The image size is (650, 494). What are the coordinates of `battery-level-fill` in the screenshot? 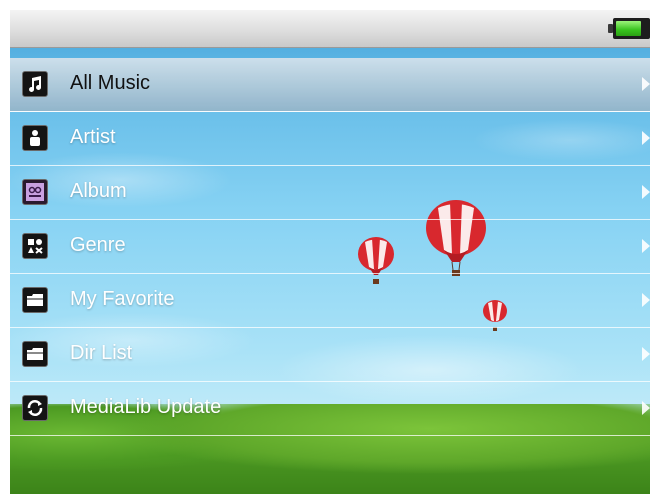 It's located at (628, 28).